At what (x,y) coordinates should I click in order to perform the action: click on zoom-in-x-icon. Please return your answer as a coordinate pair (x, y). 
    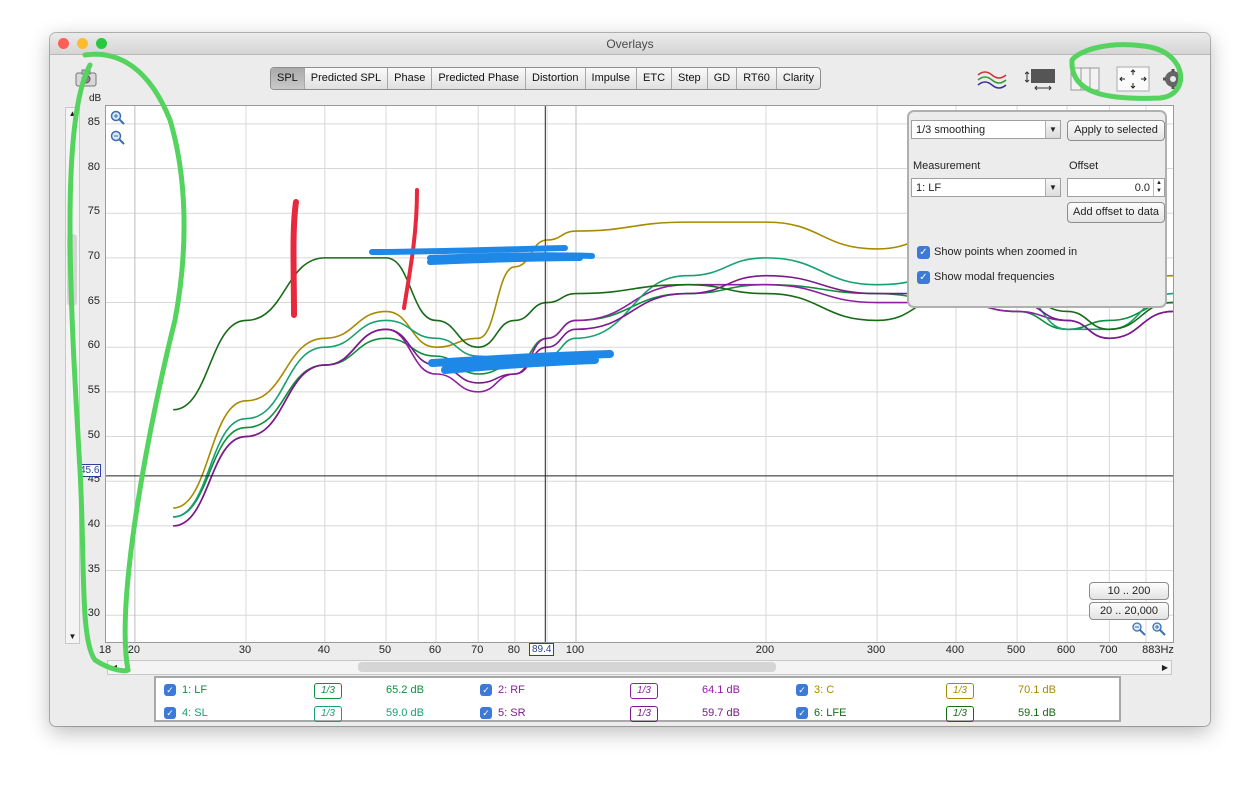
    Looking at the image, I should click on (1159, 629).